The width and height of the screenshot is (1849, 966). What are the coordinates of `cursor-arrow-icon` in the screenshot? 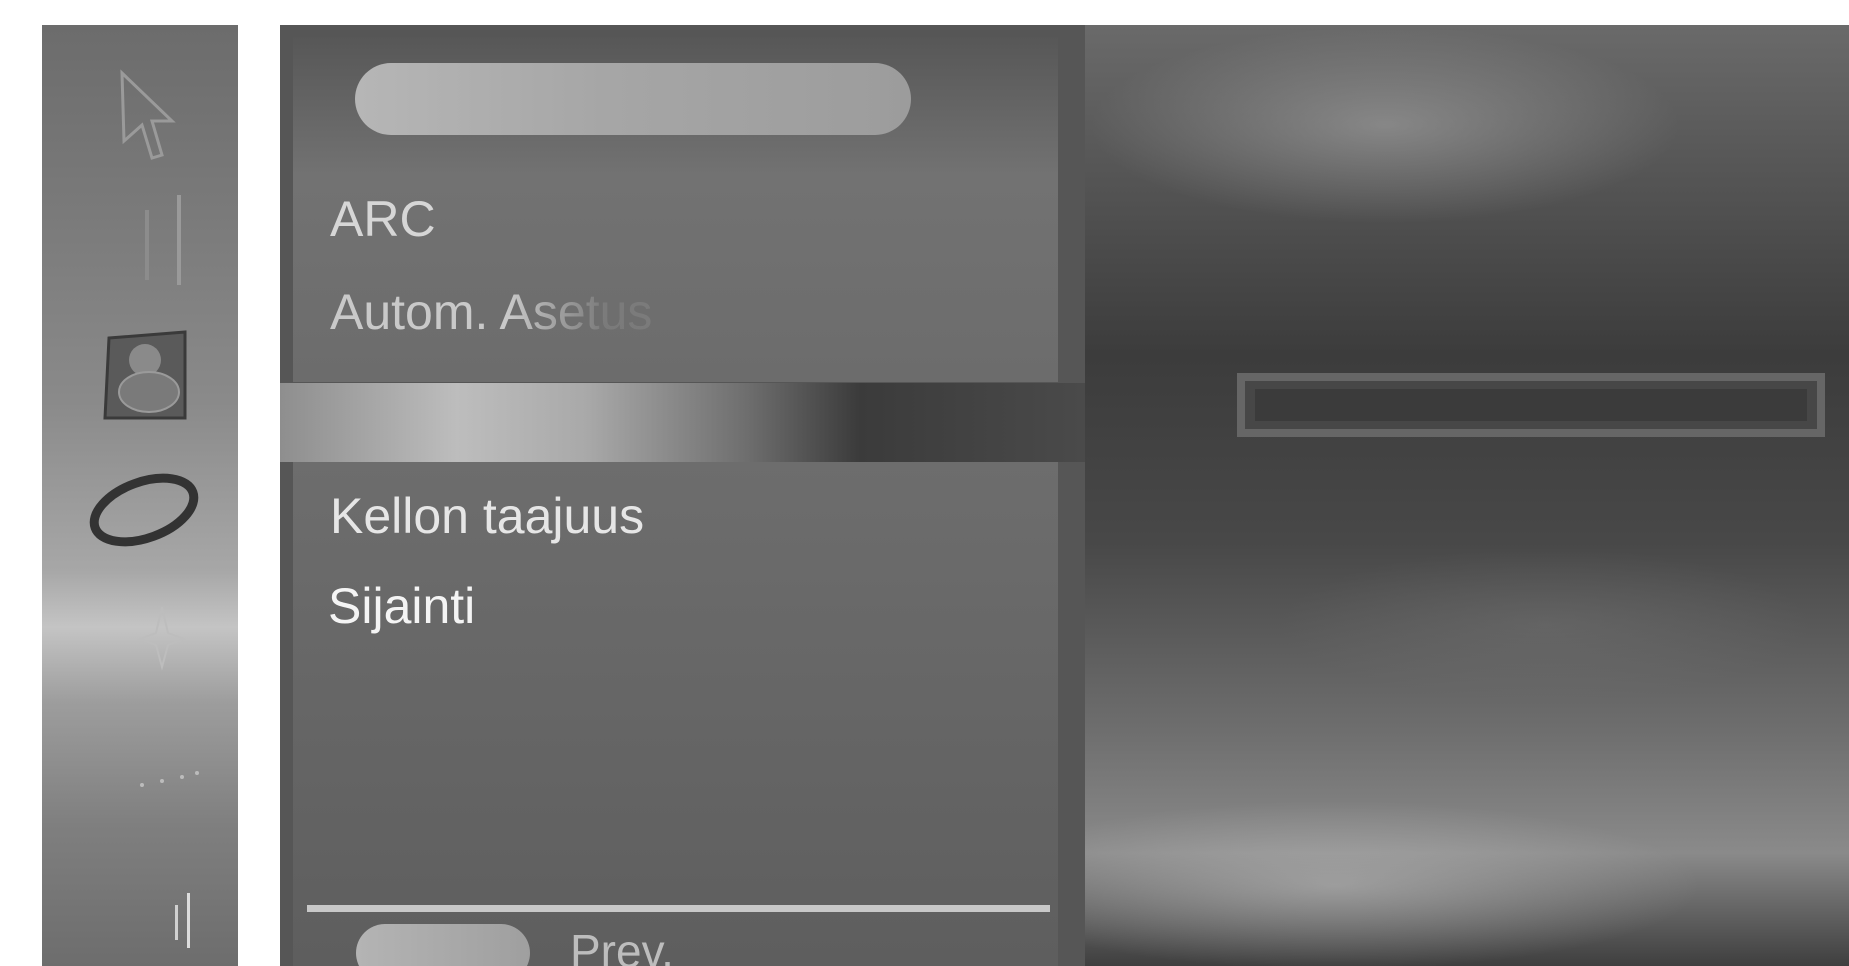 It's located at (147, 113).